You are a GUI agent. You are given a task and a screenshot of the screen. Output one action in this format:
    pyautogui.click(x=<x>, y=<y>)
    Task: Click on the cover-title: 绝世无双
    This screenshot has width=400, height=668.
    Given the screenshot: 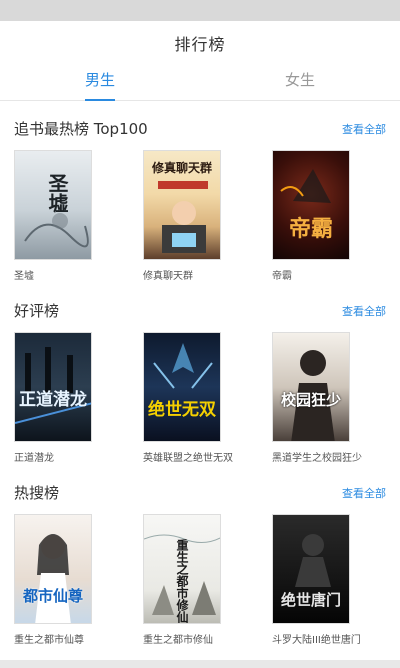 What is the action you would take?
    pyautogui.click(x=182, y=410)
    